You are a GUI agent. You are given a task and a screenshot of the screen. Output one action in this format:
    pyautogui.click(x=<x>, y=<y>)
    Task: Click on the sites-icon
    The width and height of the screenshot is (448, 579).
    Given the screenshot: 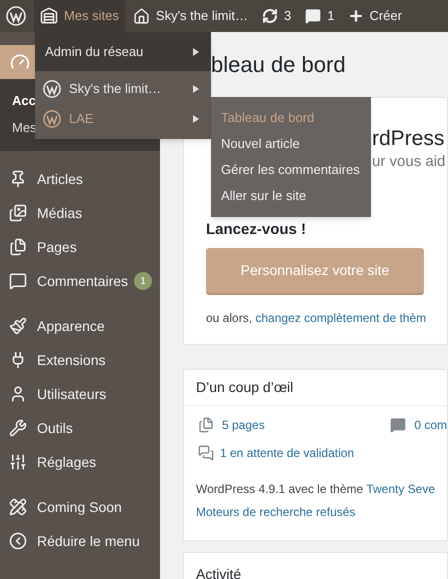 What is the action you would take?
    pyautogui.click(x=49, y=16)
    